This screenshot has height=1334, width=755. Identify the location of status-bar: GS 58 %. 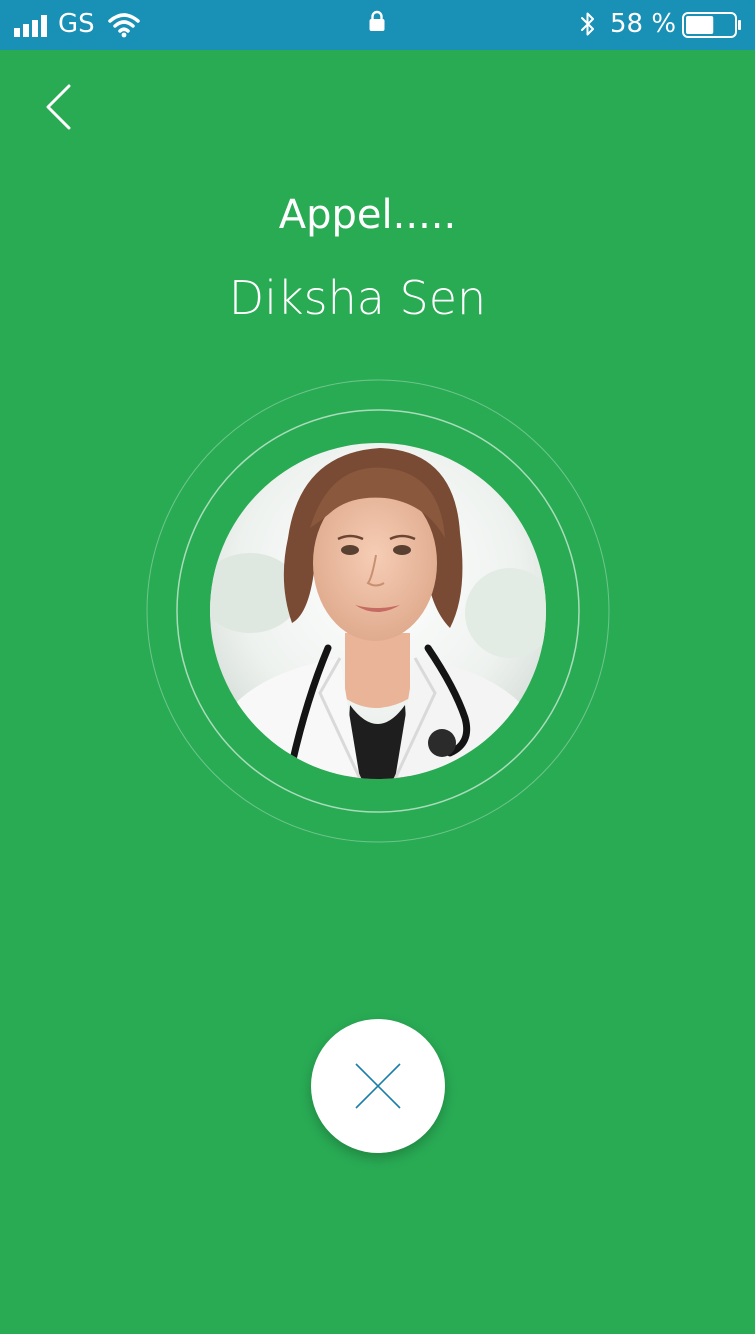
(377, 25).